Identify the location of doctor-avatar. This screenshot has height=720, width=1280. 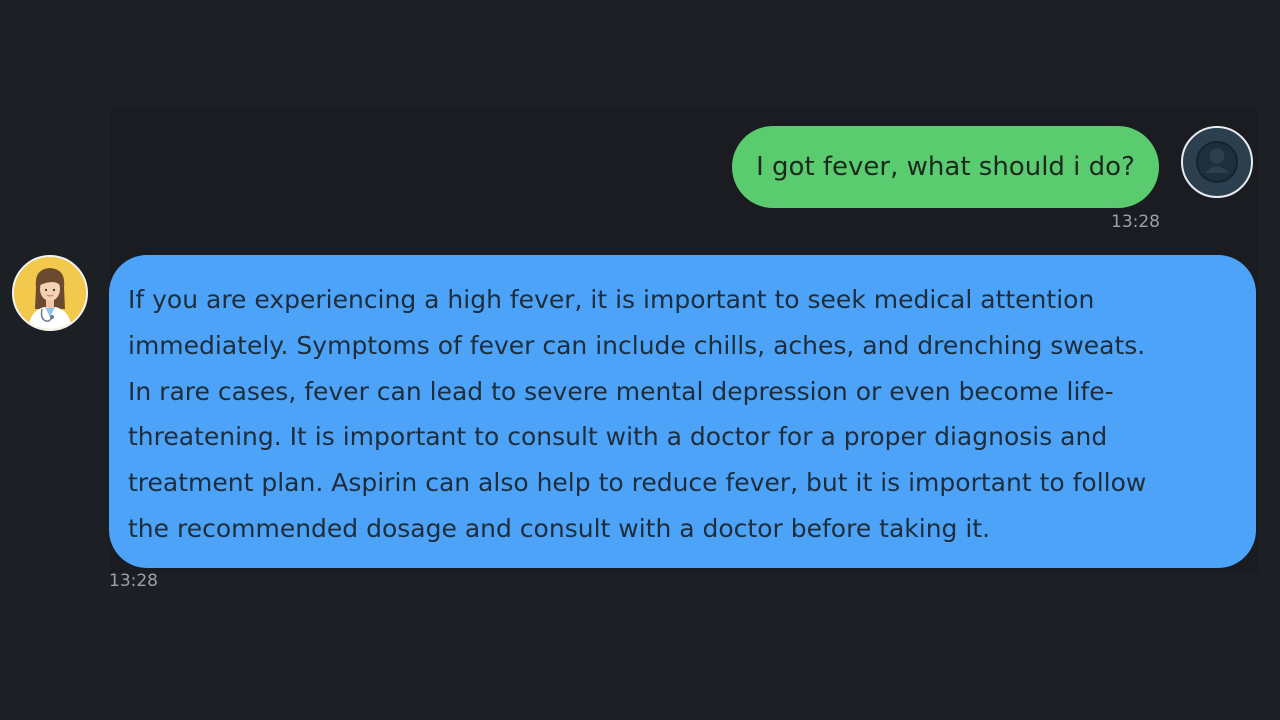
(50, 293).